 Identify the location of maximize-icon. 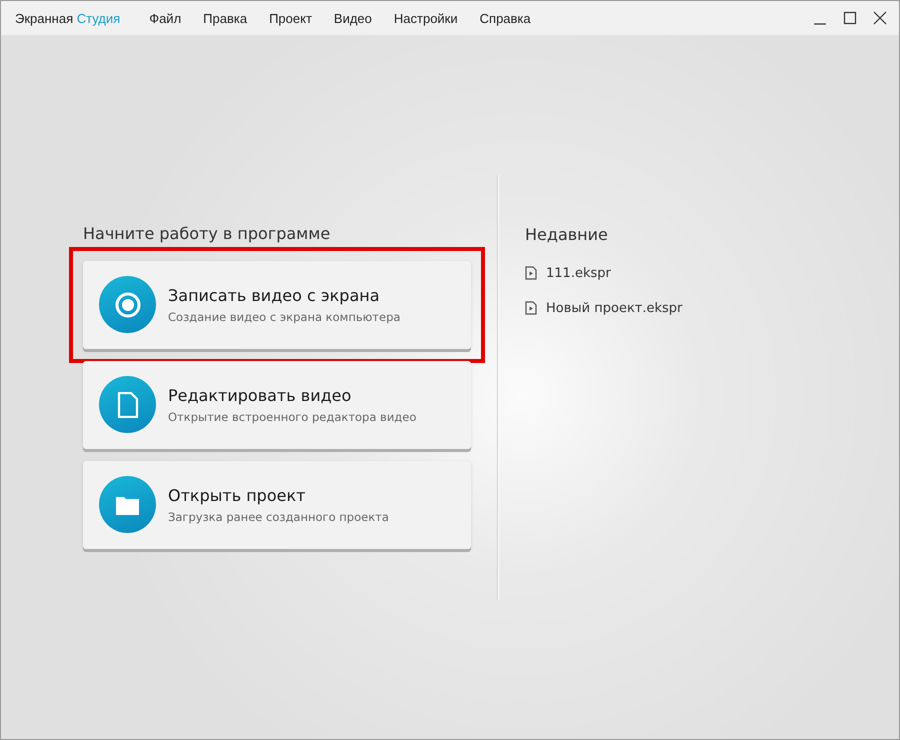
(850, 18).